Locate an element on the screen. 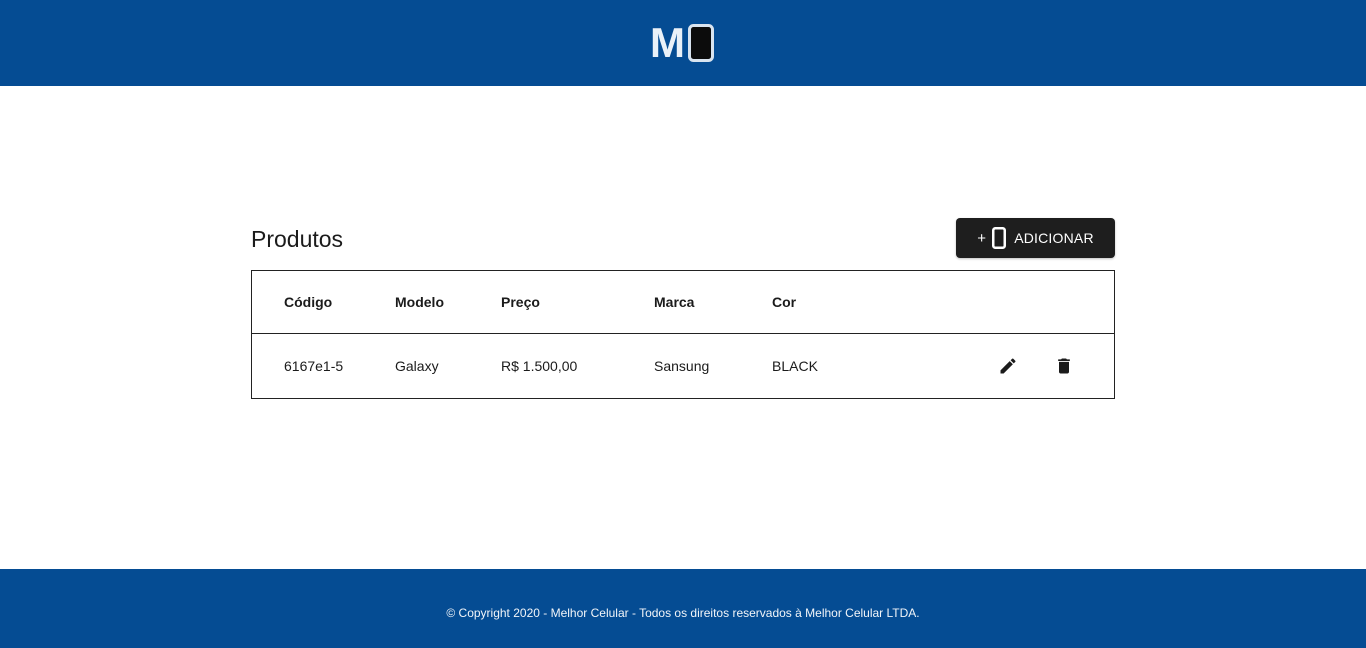 The image size is (1366, 648). column-header-price: Preço is located at coordinates (520, 302).